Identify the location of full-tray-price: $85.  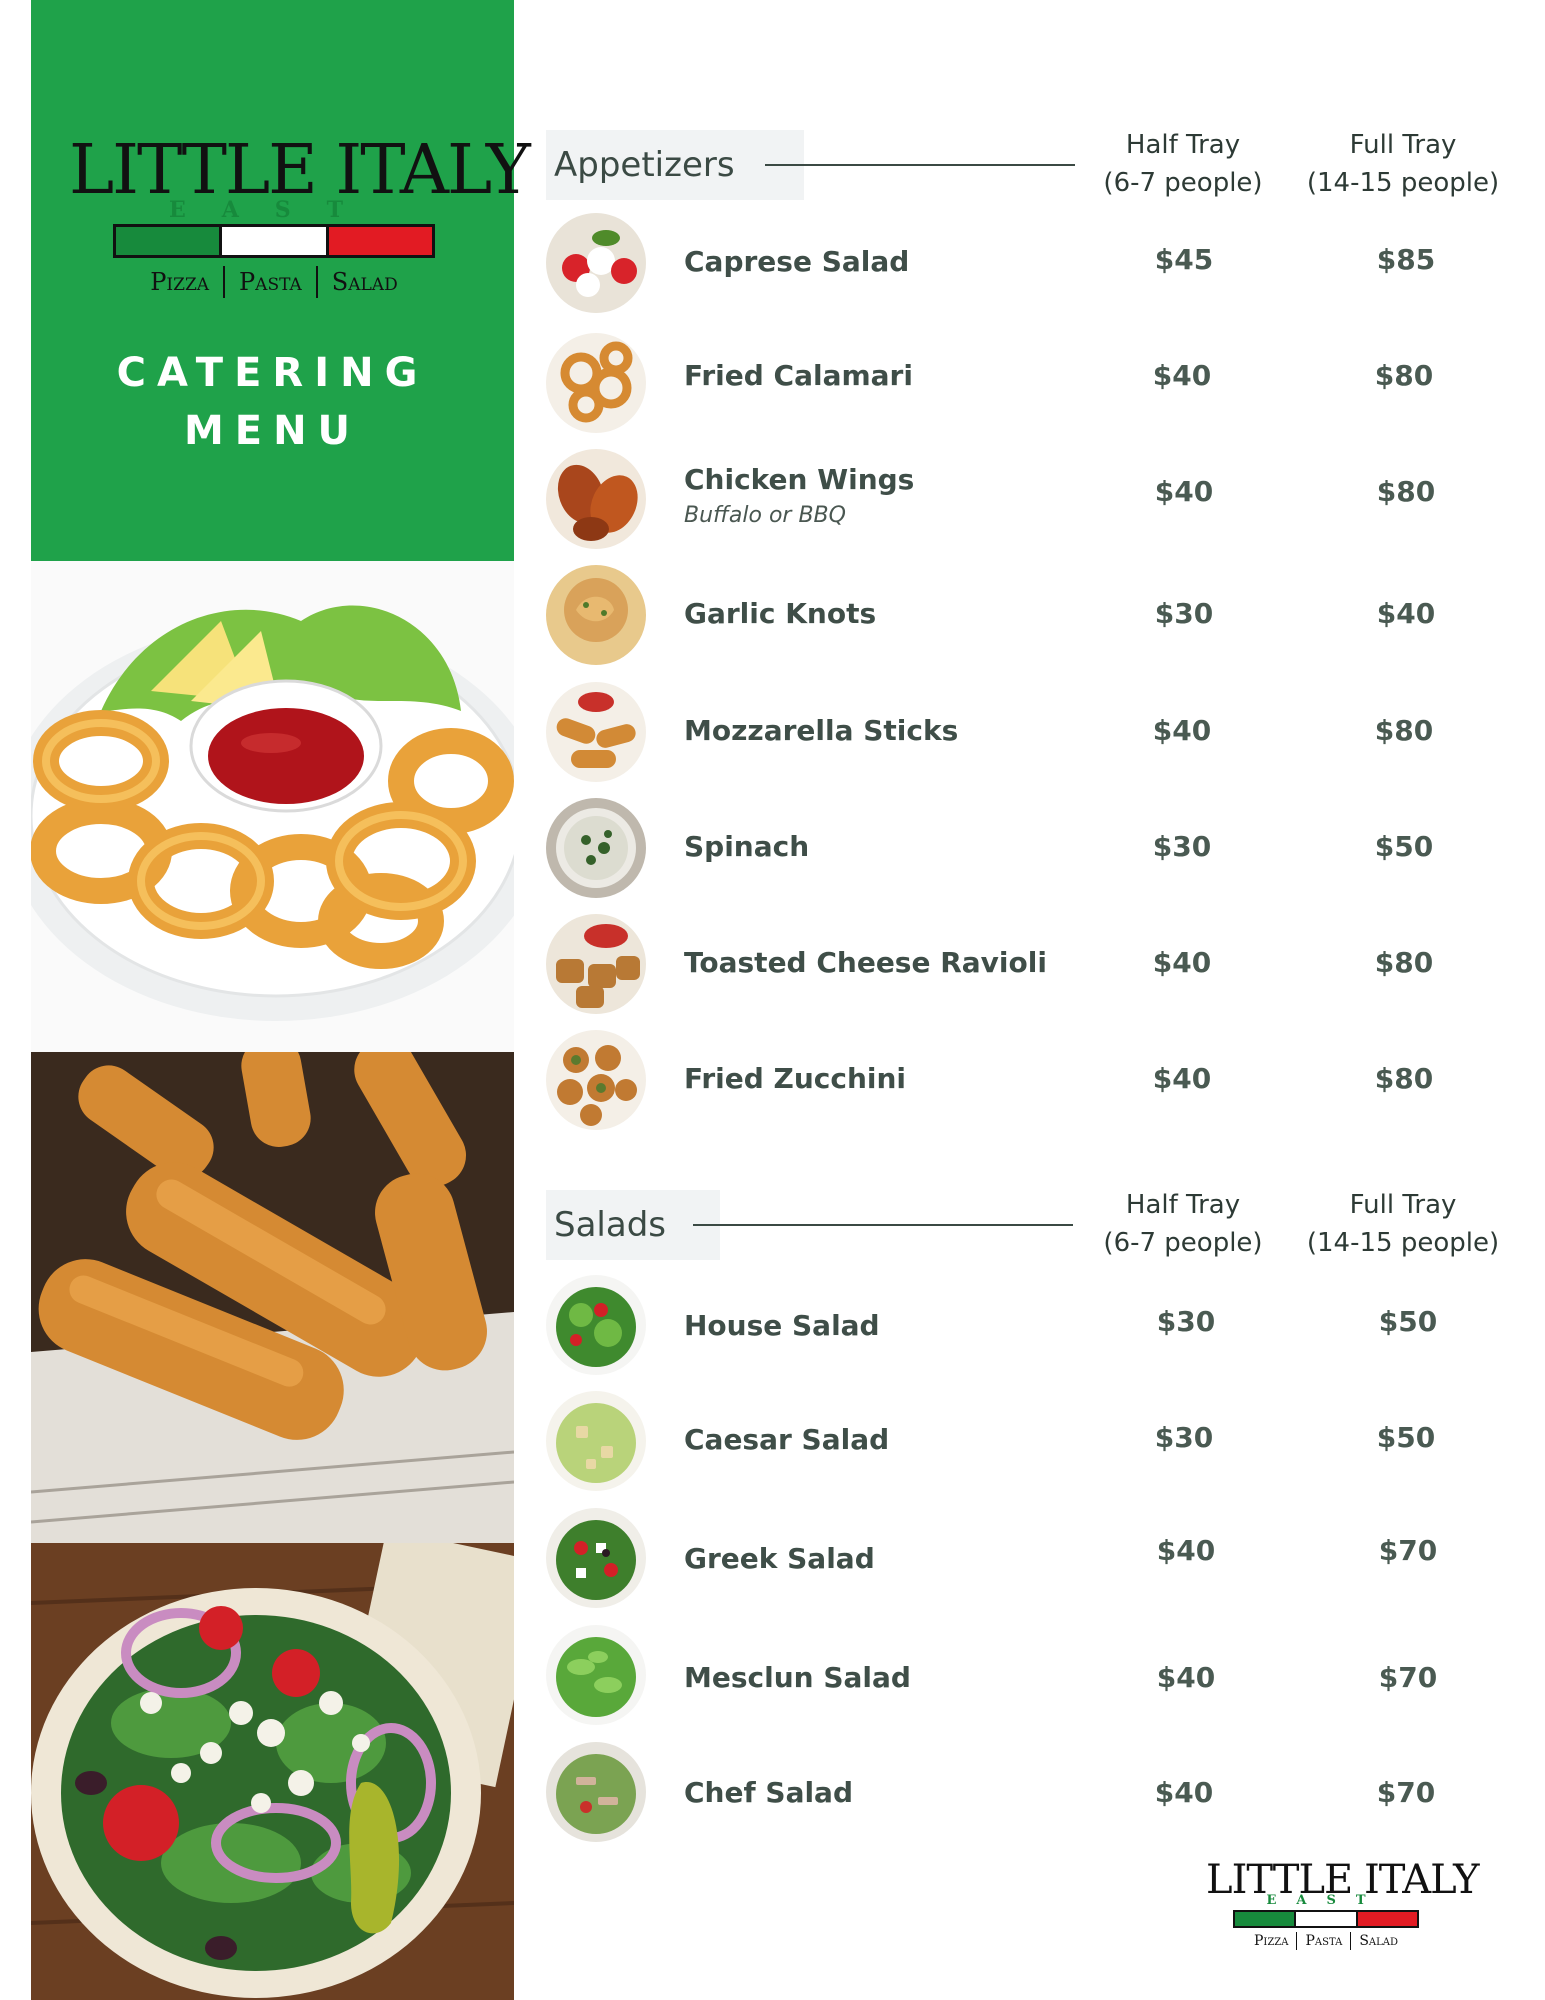
(1406, 259).